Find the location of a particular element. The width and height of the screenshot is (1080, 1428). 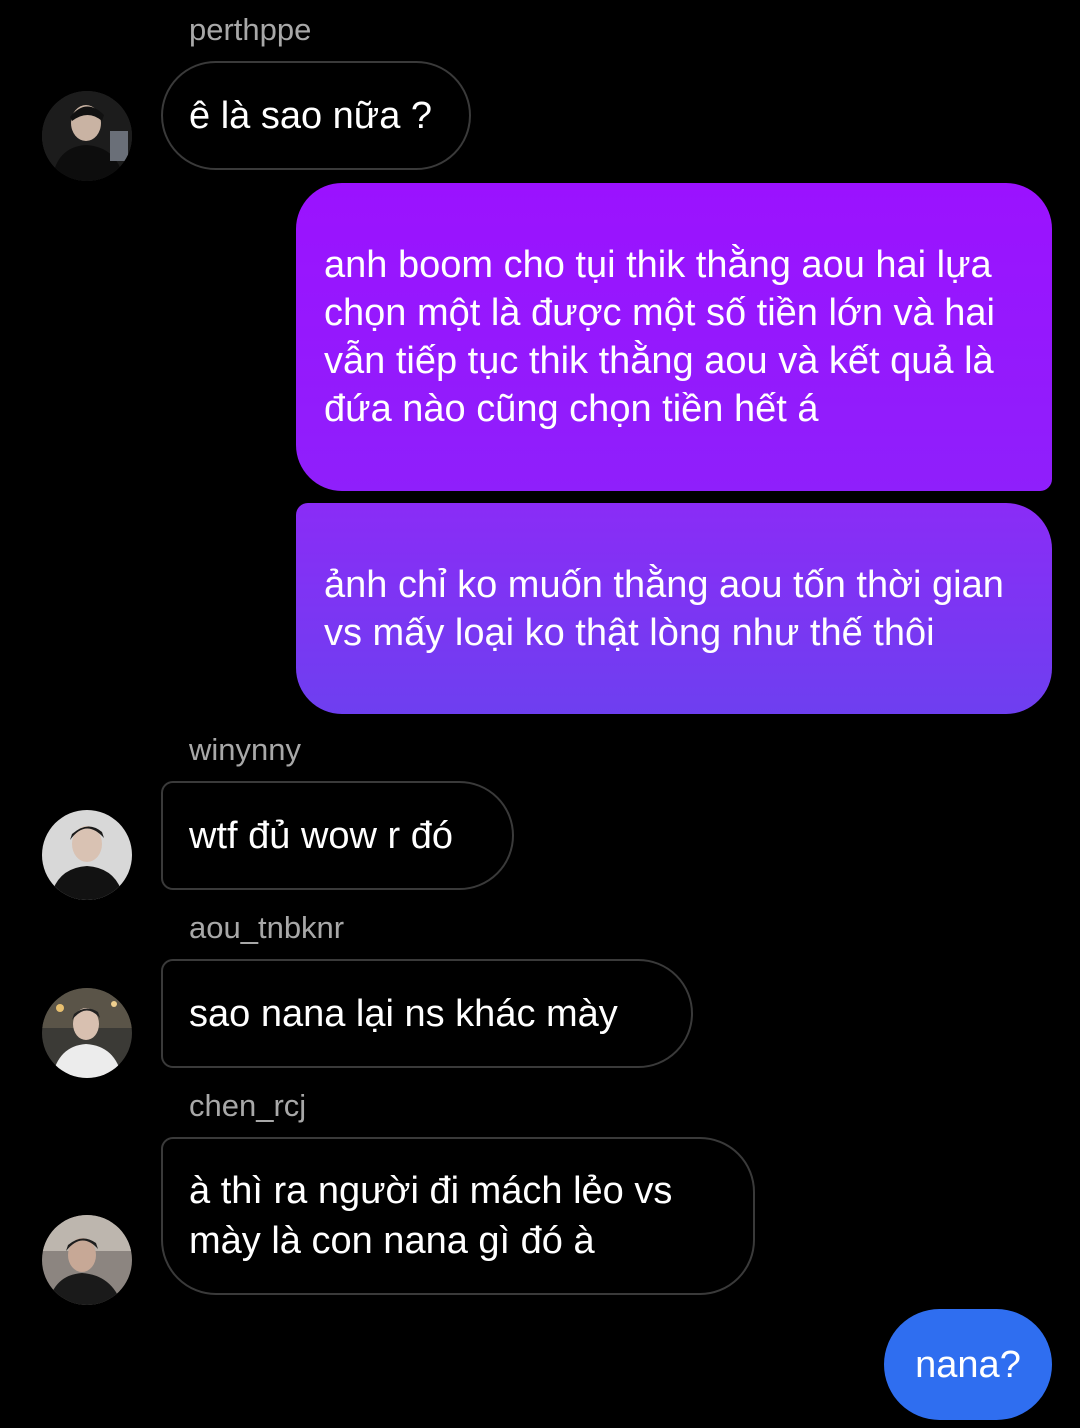

incoming-message-bubble: ê là sao nữa ? is located at coordinates (316, 115).